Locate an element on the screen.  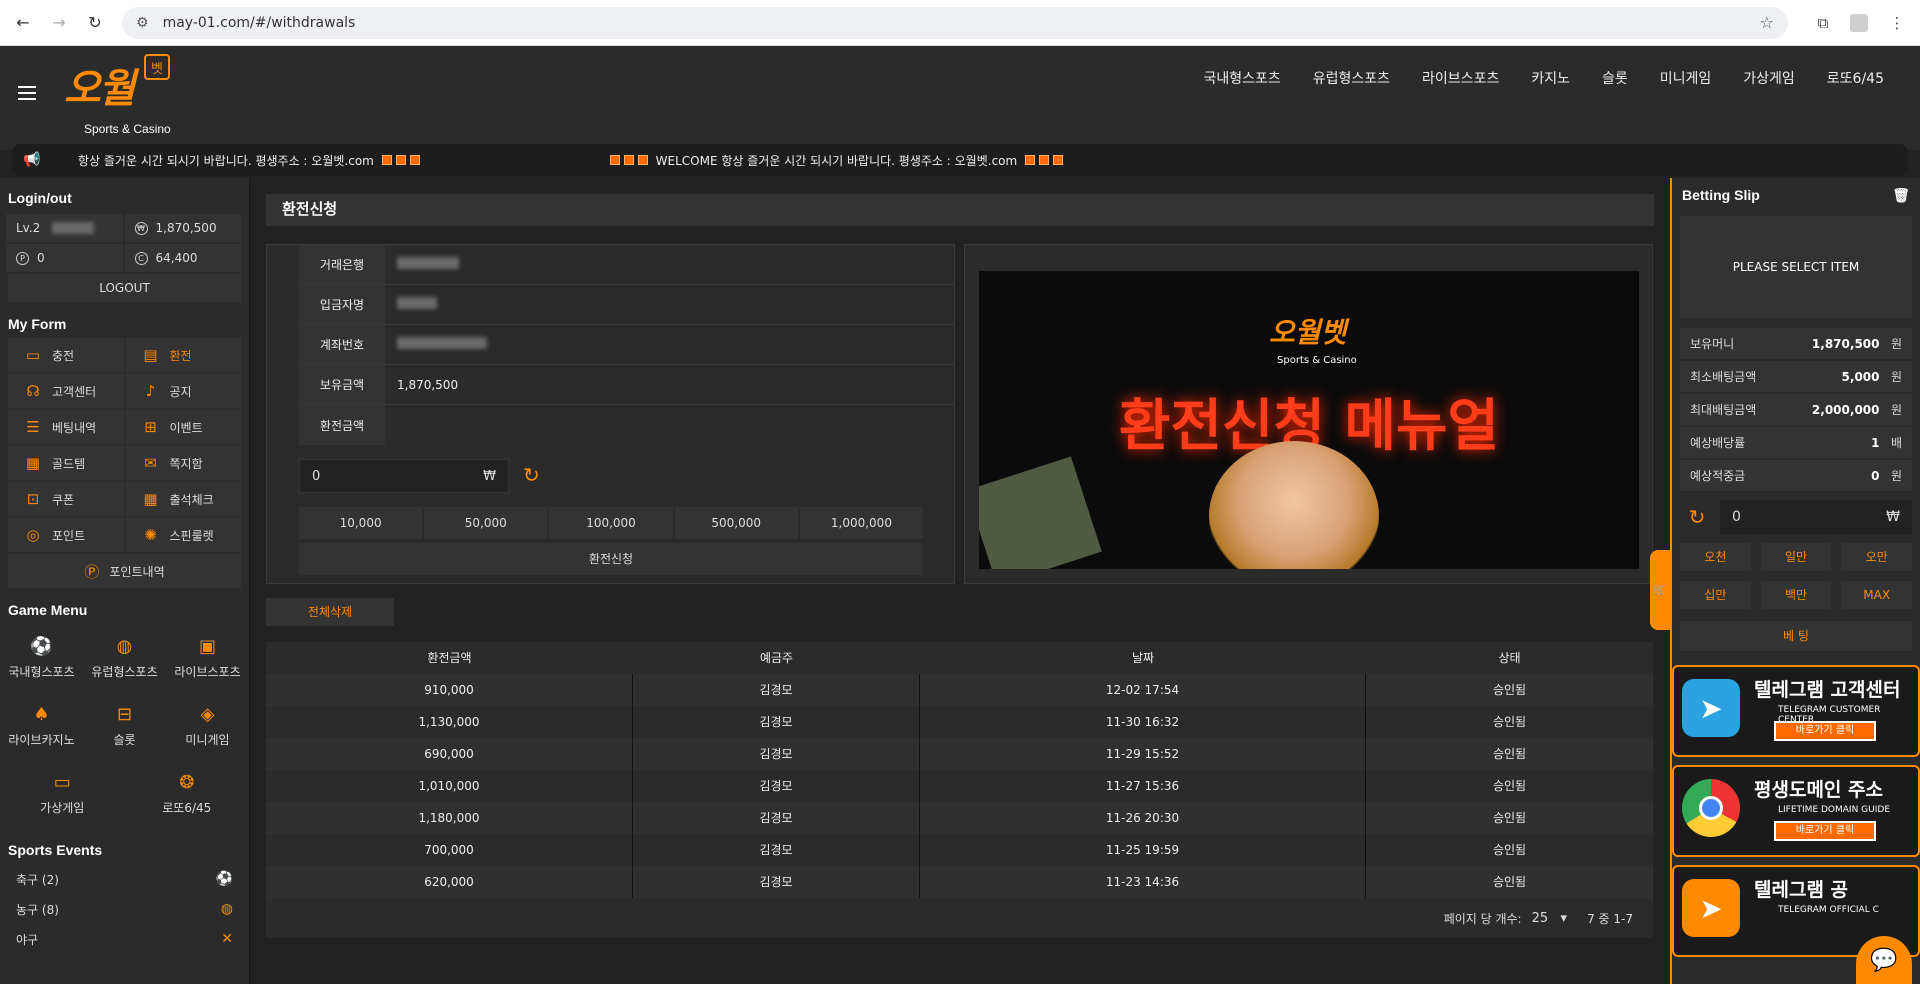
bookmark-star-icon: ☆ is located at coordinates (1767, 22).